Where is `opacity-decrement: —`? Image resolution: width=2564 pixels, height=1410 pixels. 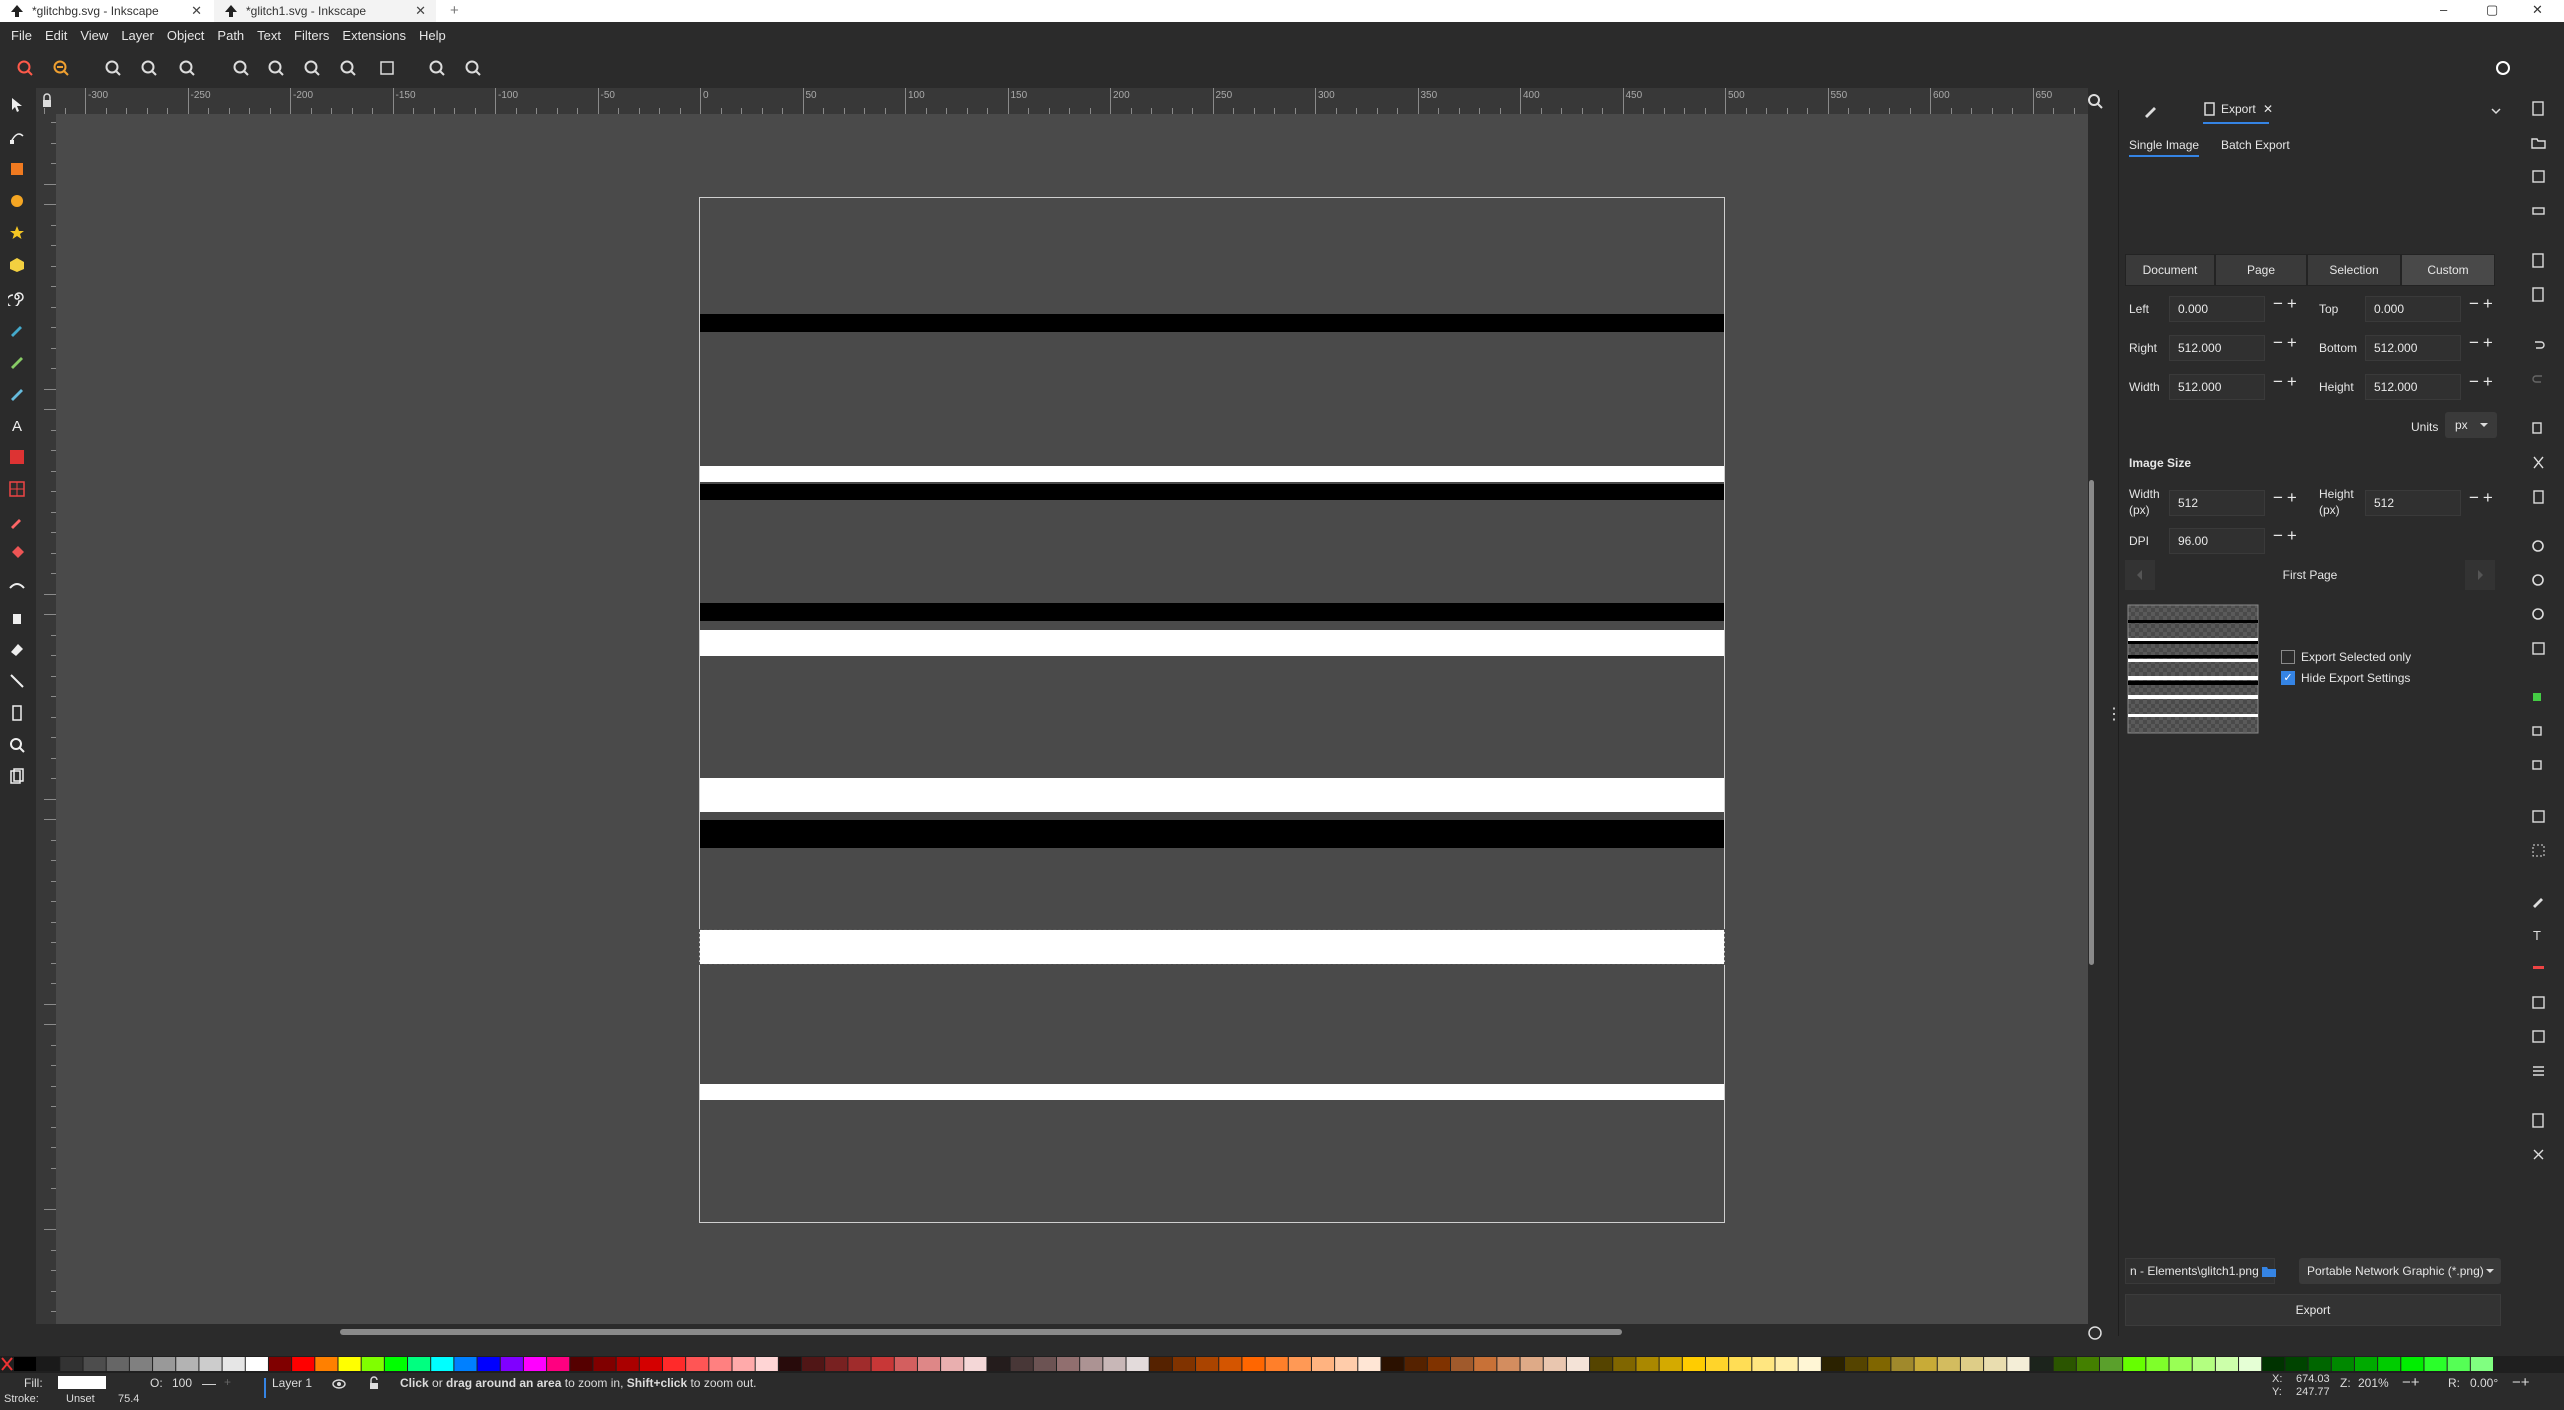
opacity-decrement: — is located at coordinates (209, 1383).